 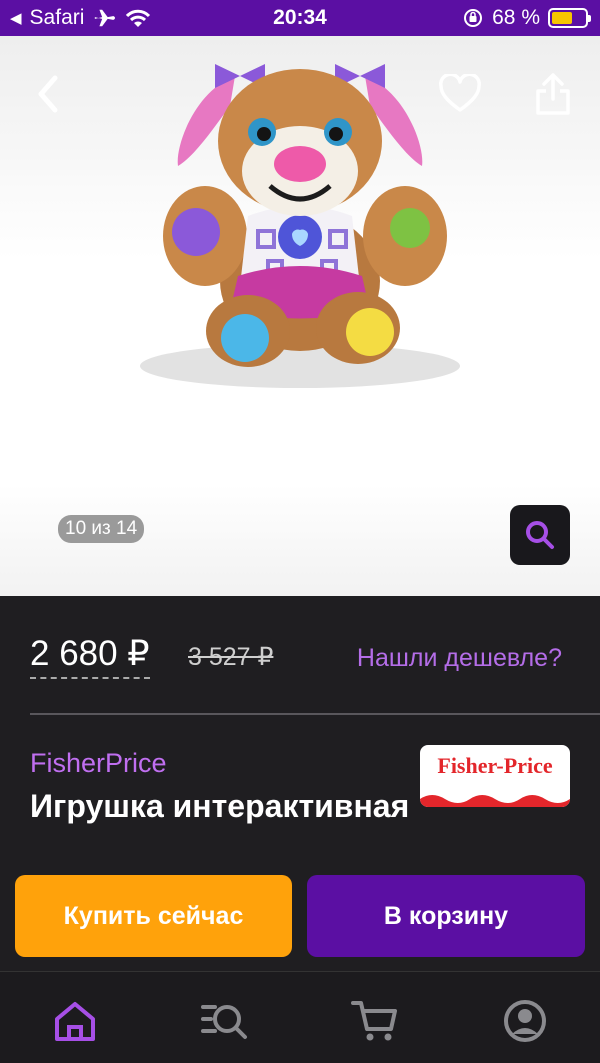 I want to click on profile-icon, so click(x=525, y=1021).